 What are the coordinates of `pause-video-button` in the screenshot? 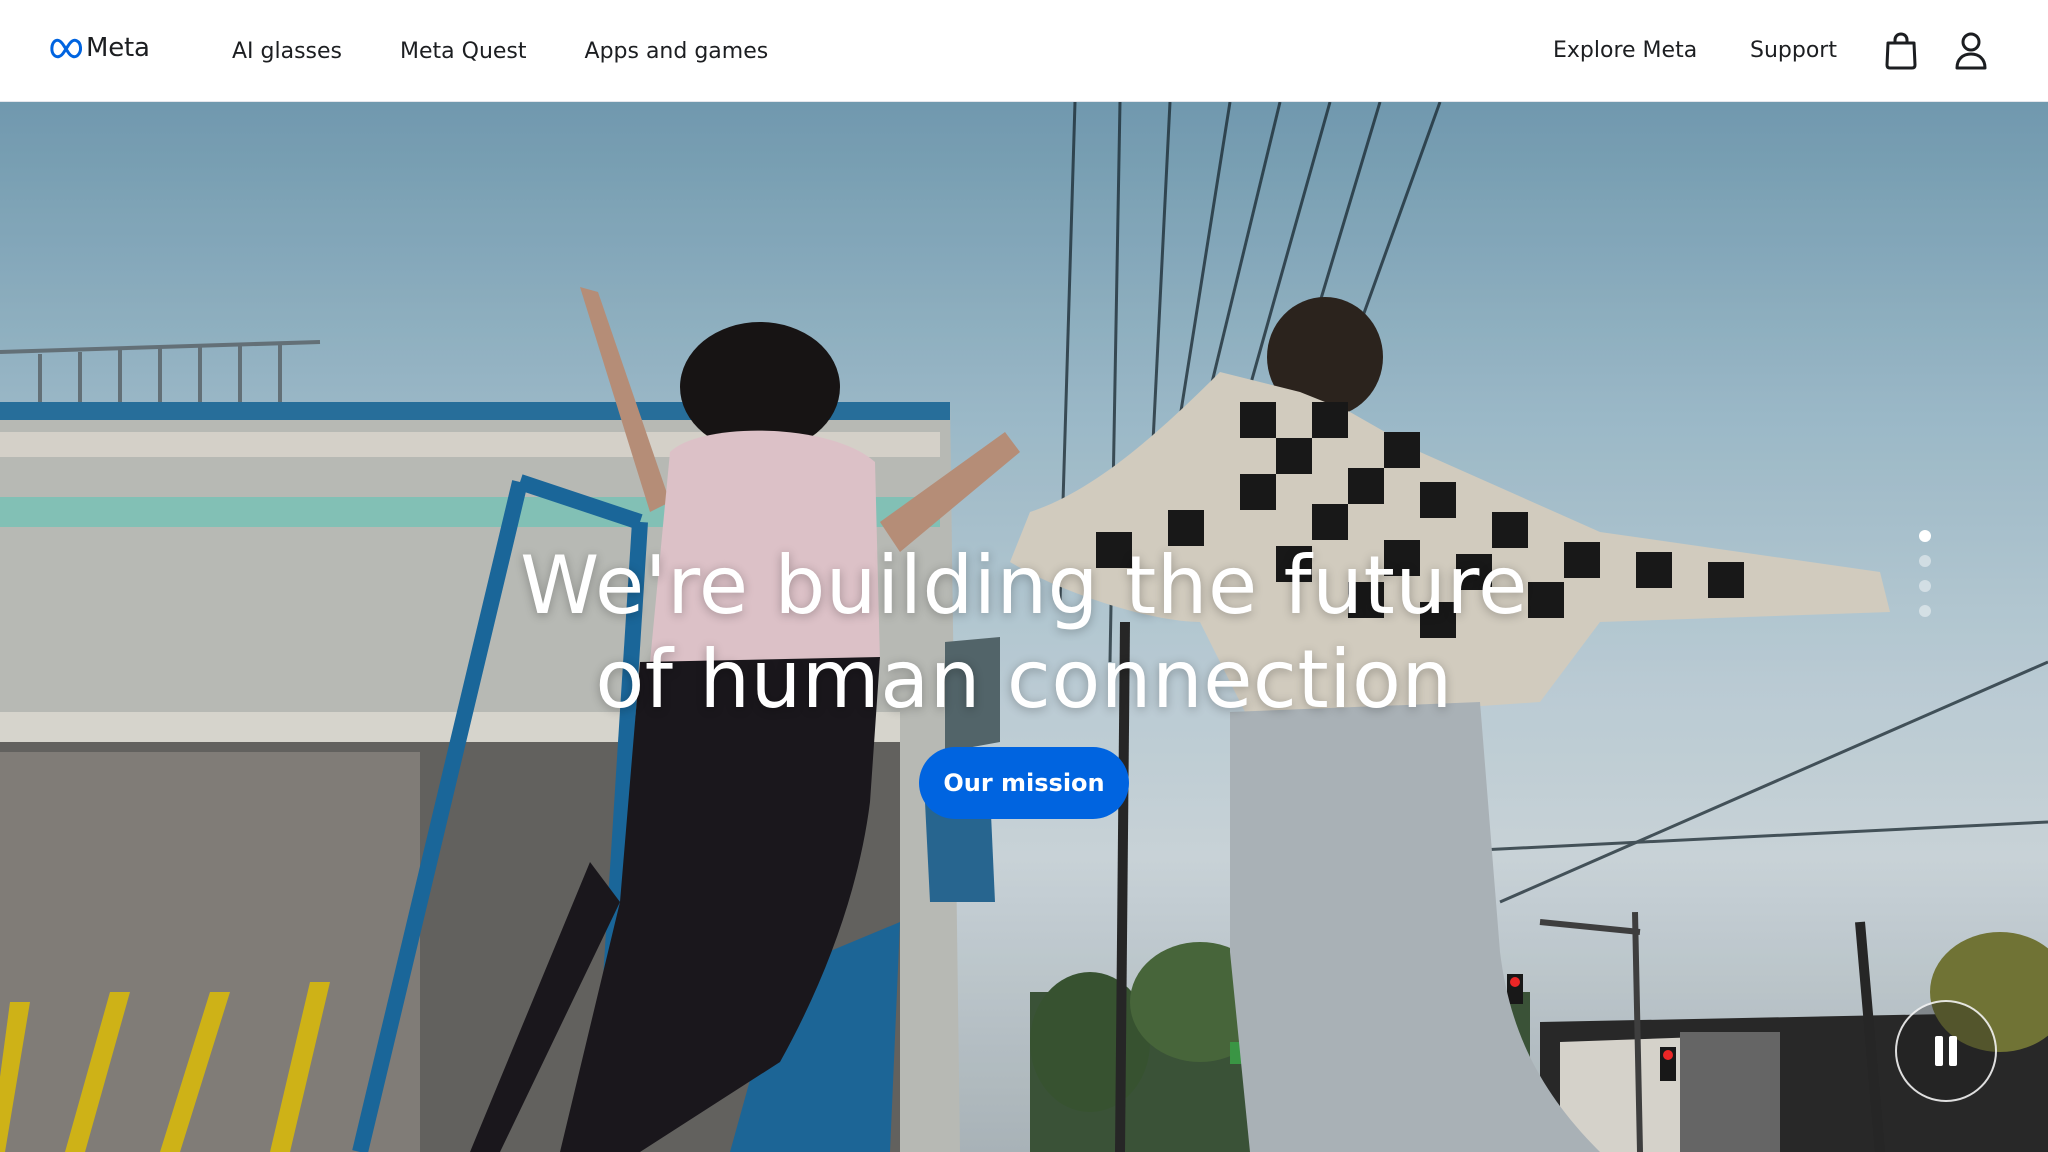 It's located at (1946, 1051).